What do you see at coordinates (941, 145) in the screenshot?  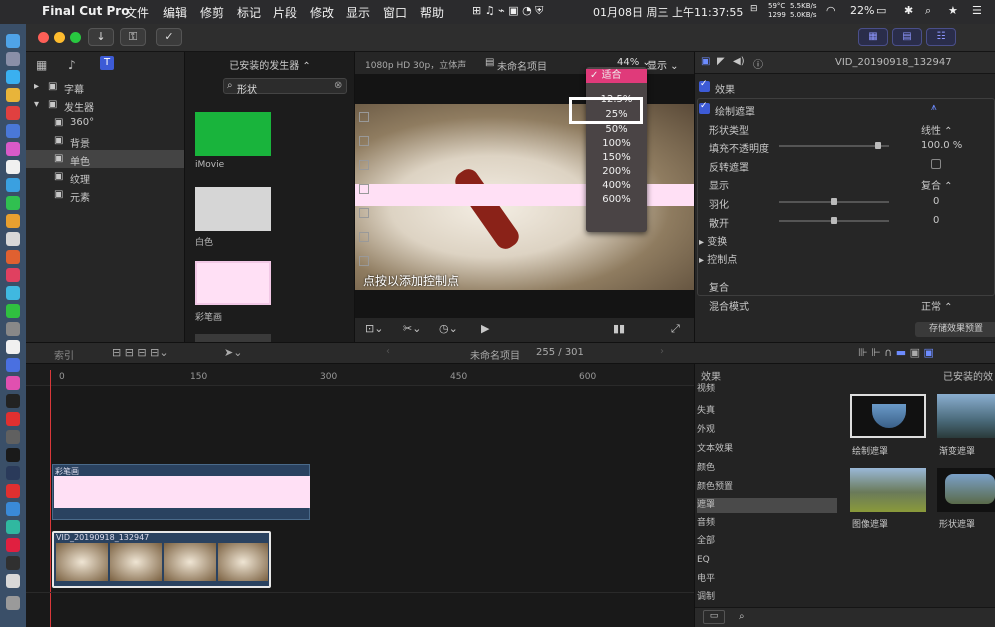 I see `param-value: 100.0 %` at bounding box center [941, 145].